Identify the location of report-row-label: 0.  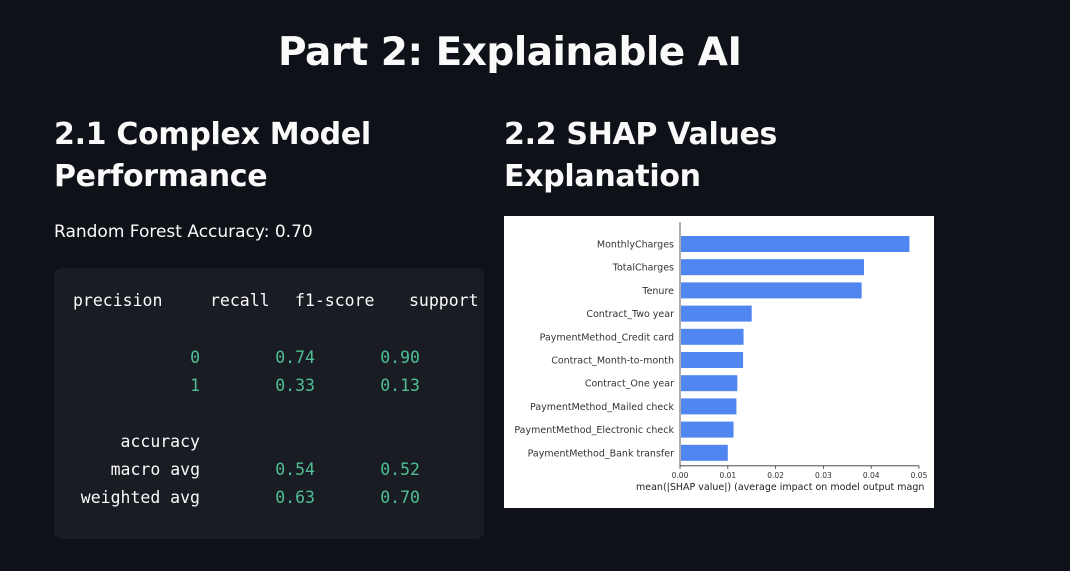
(195, 357).